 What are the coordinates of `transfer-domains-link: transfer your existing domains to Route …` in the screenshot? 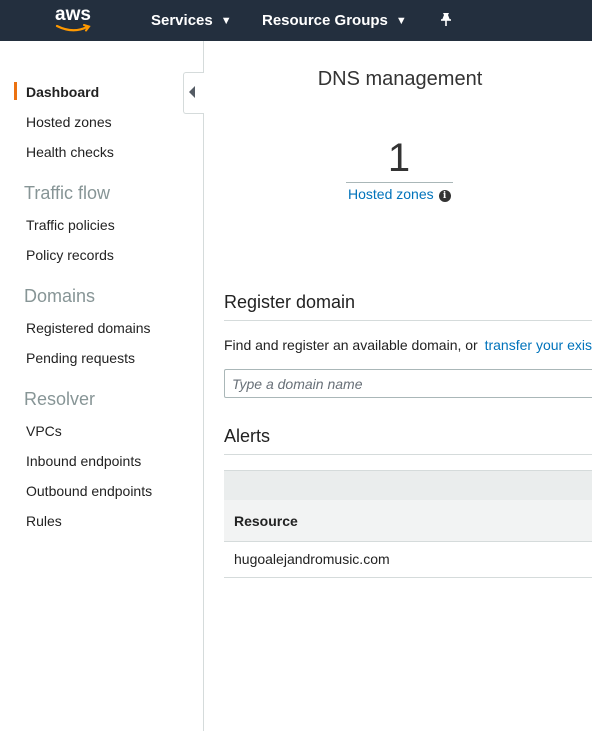 It's located at (538, 345).